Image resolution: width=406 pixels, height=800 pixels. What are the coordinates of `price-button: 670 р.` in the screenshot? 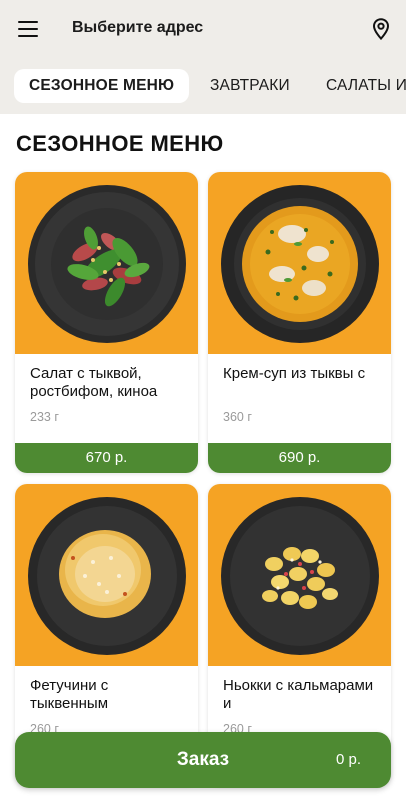 It's located at (106, 458).